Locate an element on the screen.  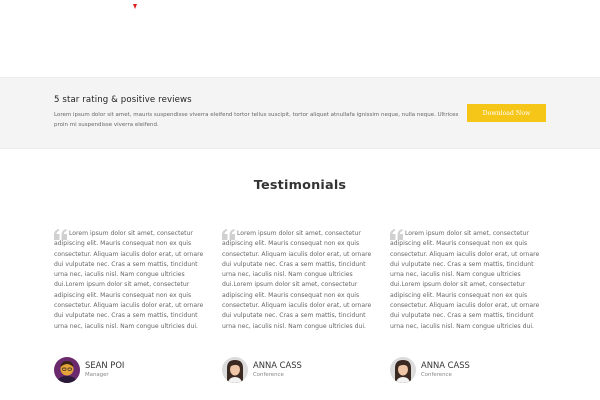
promo-title: 5 star rating & positive reviews is located at coordinates (123, 100).